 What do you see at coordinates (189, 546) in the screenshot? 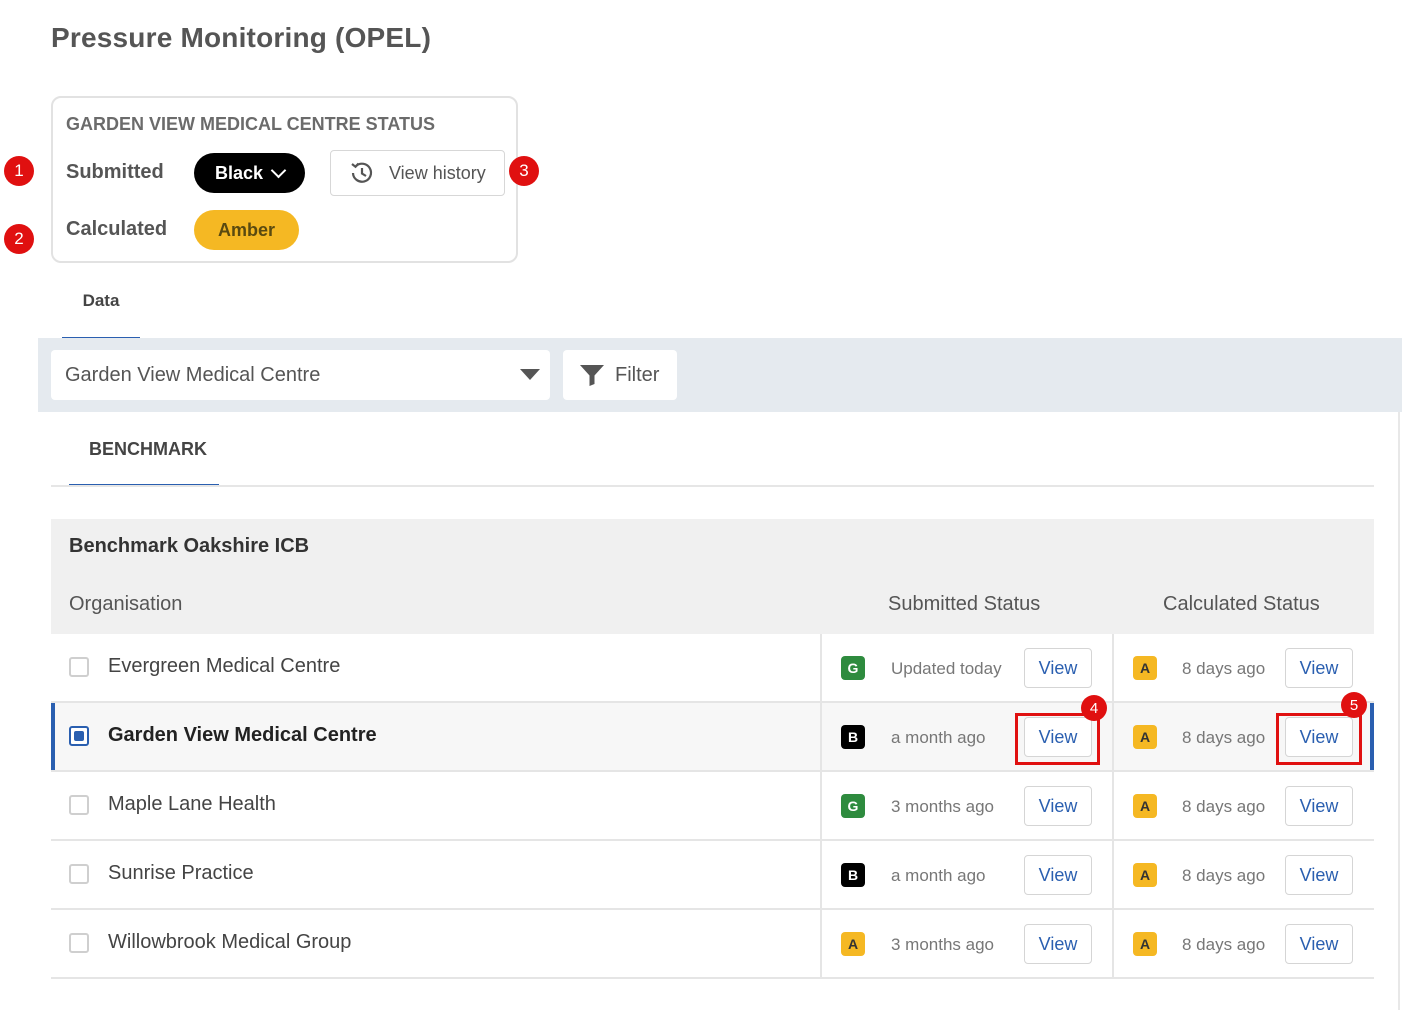
I see `table-caption: Benchmark Oakshire ICB` at bounding box center [189, 546].